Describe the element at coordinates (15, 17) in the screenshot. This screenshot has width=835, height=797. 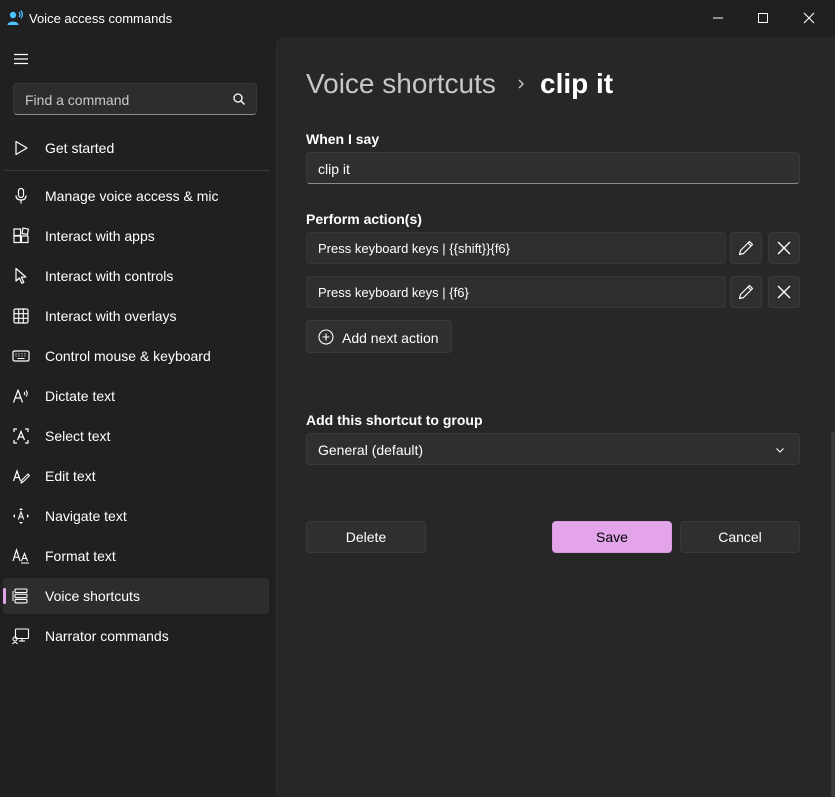
I see `voice-access-app-icon` at that location.